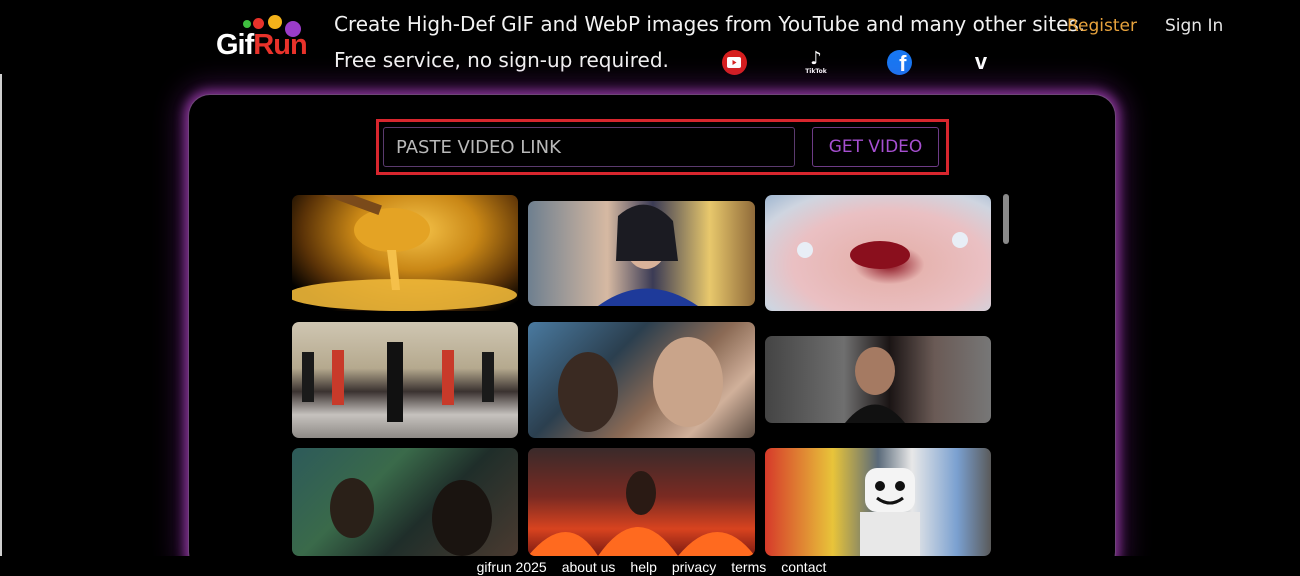  What do you see at coordinates (589, 147) in the screenshot?
I see `video-link-input` at bounding box center [589, 147].